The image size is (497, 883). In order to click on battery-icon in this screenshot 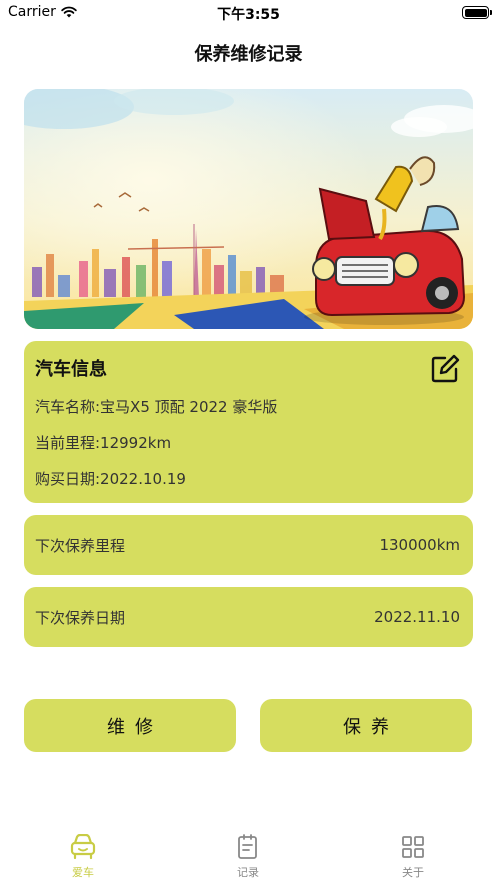, I will do `click(477, 12)`.